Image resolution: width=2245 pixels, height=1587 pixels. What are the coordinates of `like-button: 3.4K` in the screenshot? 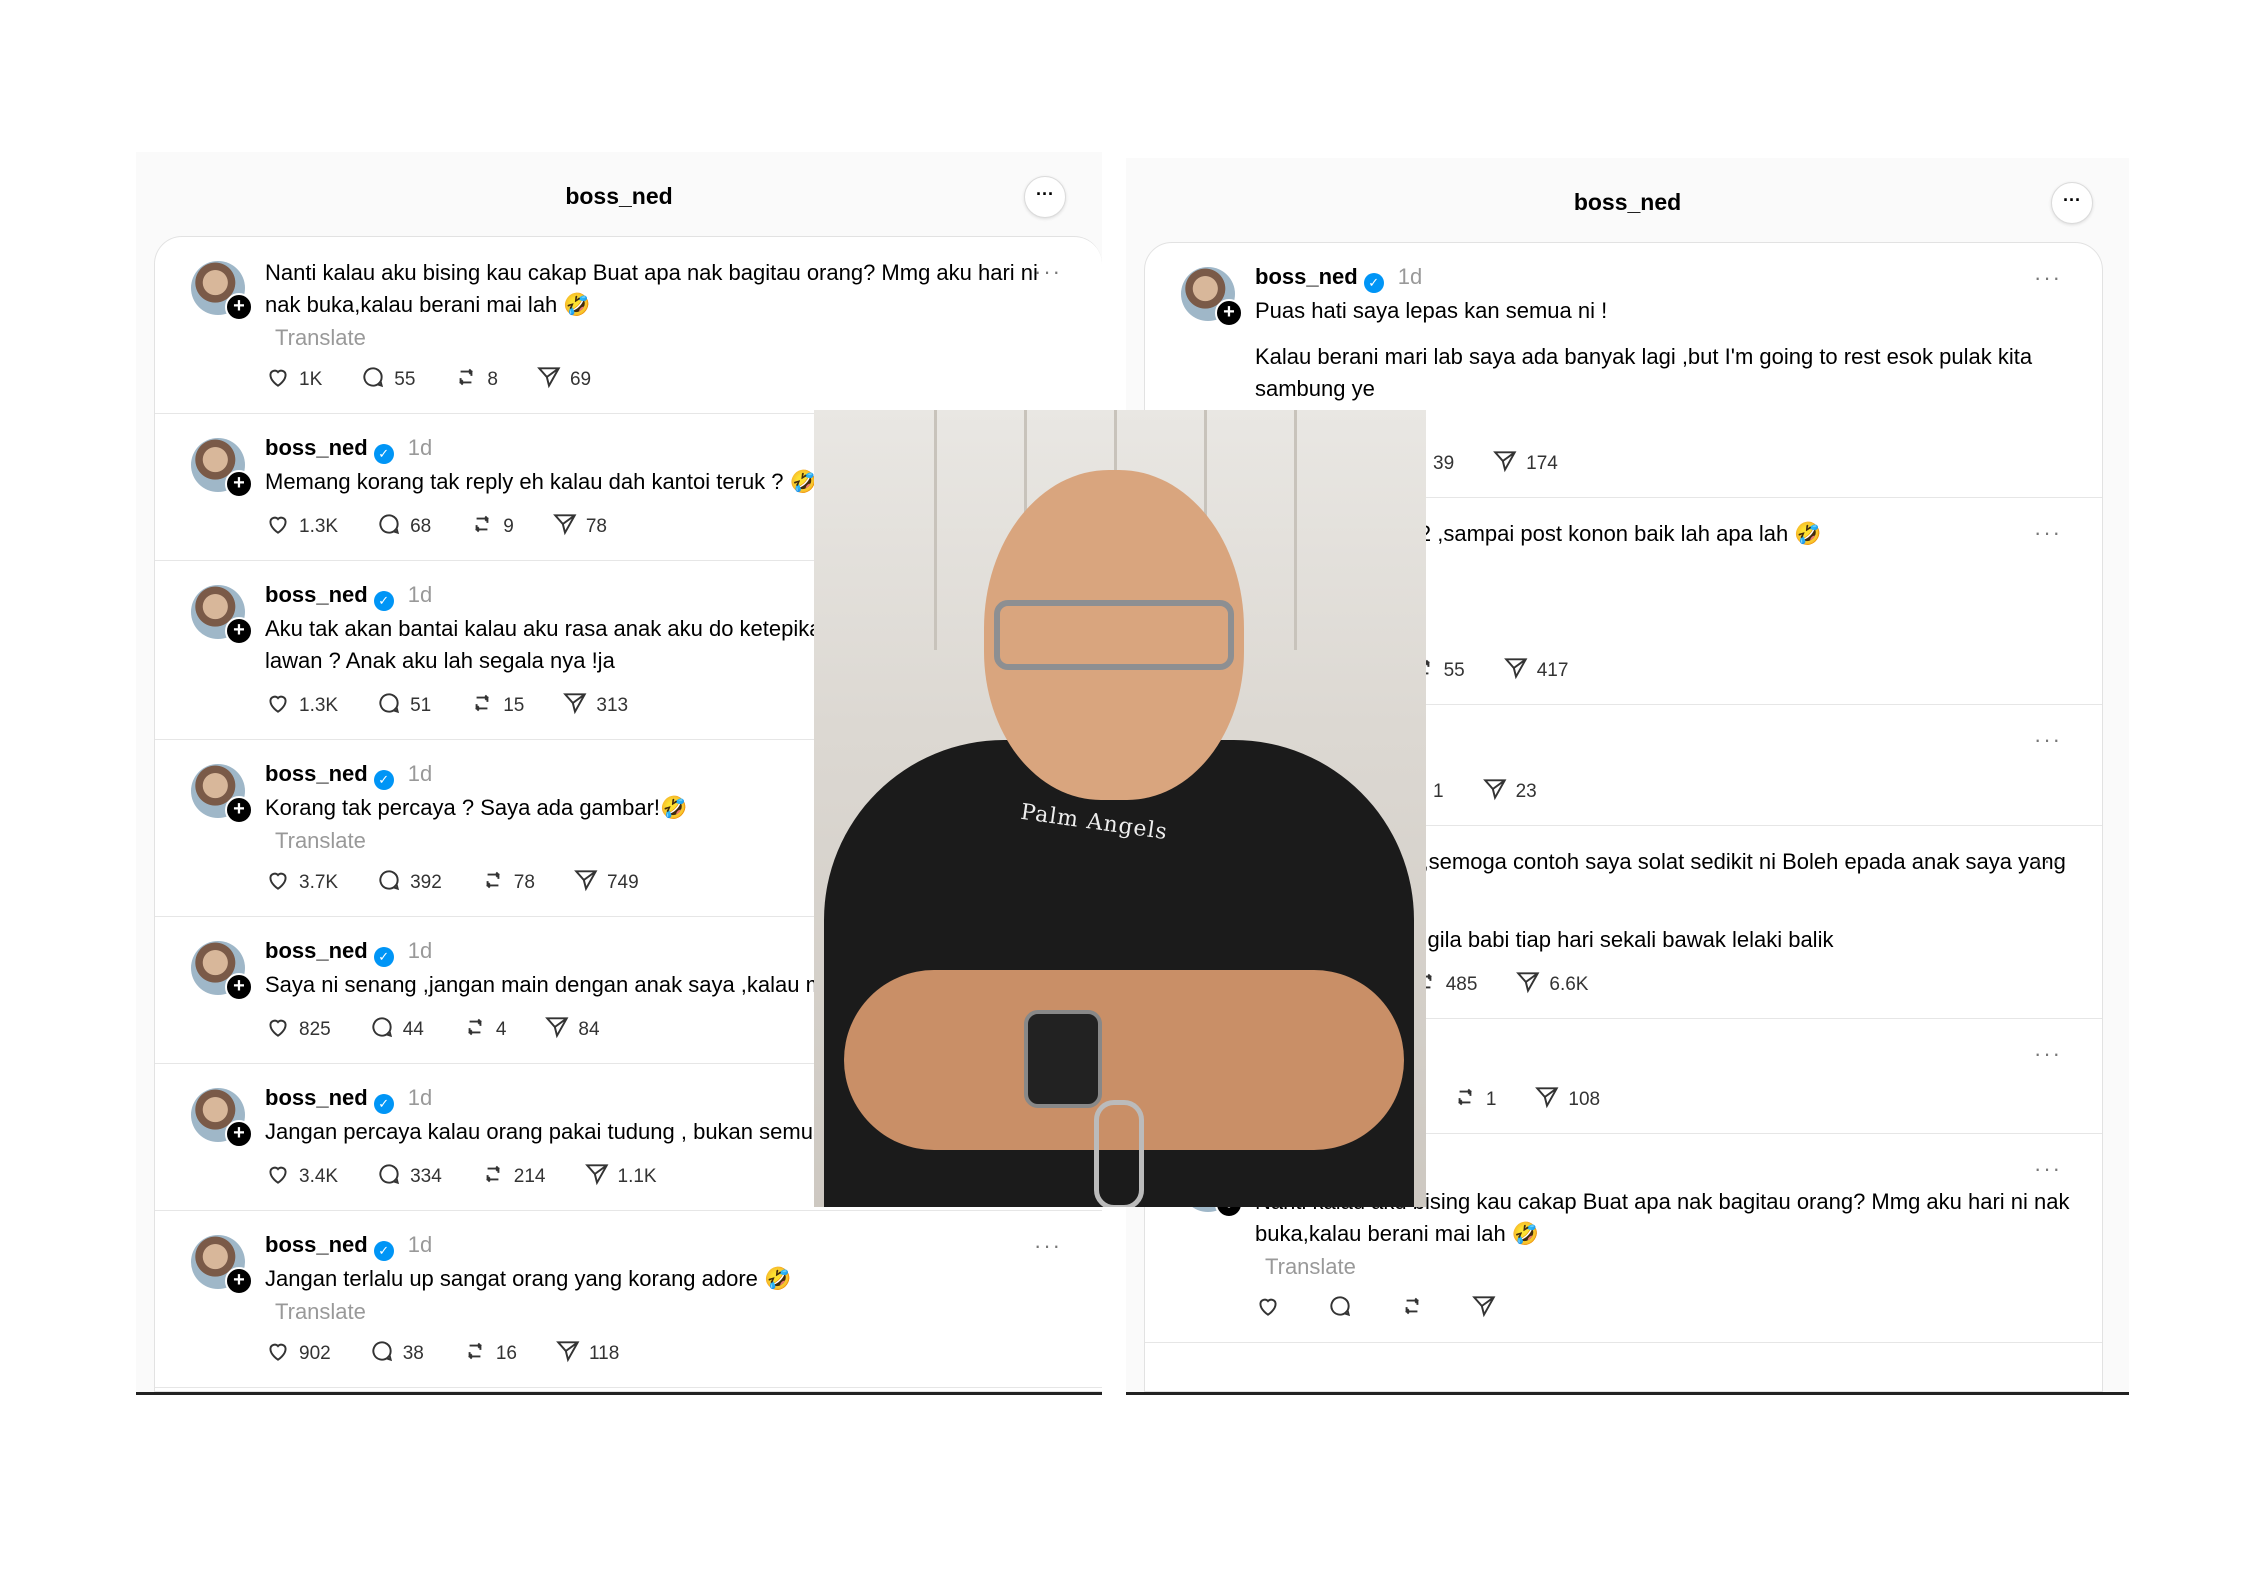 It's located at (301, 1177).